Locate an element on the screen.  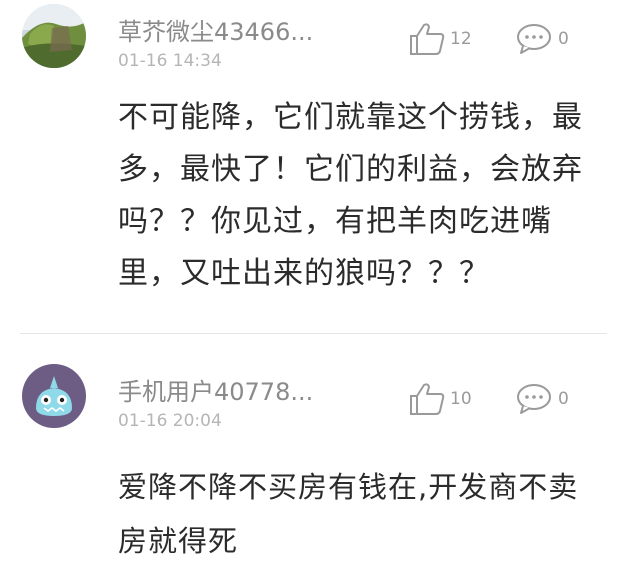
like-count: 12 is located at coordinates (461, 39).